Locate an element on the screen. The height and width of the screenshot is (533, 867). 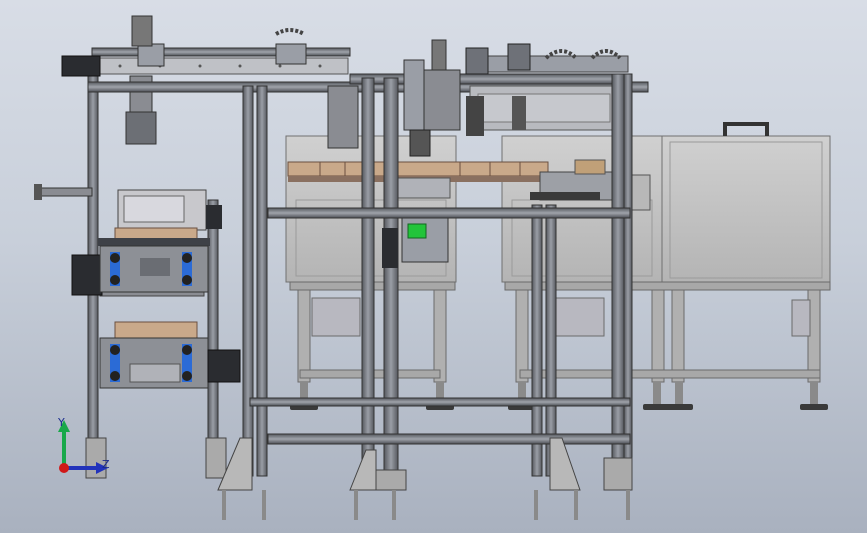
origin-marker is located at coordinates (64, 468).